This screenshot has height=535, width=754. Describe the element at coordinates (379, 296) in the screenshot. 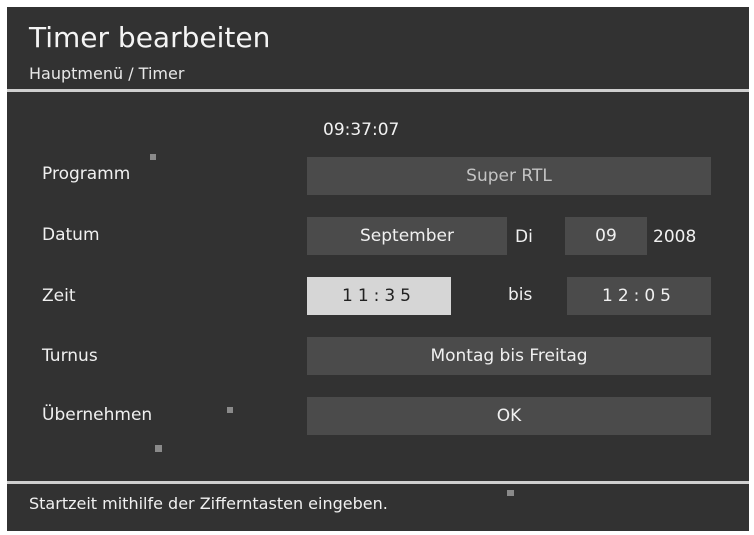

I see `start-time-field: 11:35` at that location.